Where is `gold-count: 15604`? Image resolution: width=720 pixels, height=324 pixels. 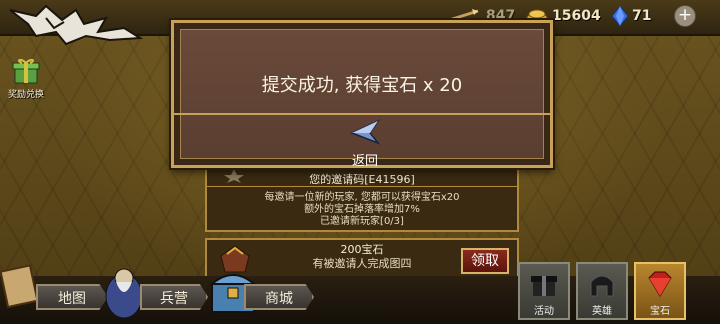 gold-count: 15604 is located at coordinates (576, 16).